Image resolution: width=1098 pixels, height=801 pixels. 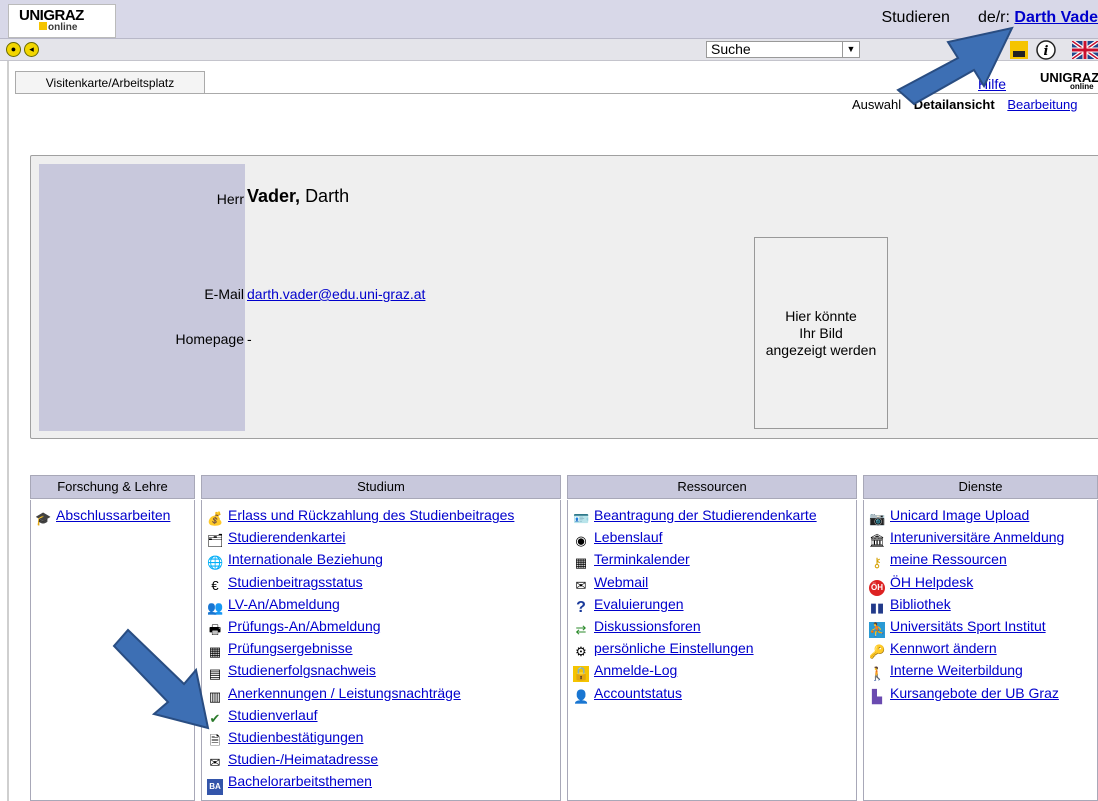 I want to click on list-item: ⚷ meine Ressourcen, so click(x=983, y=559).